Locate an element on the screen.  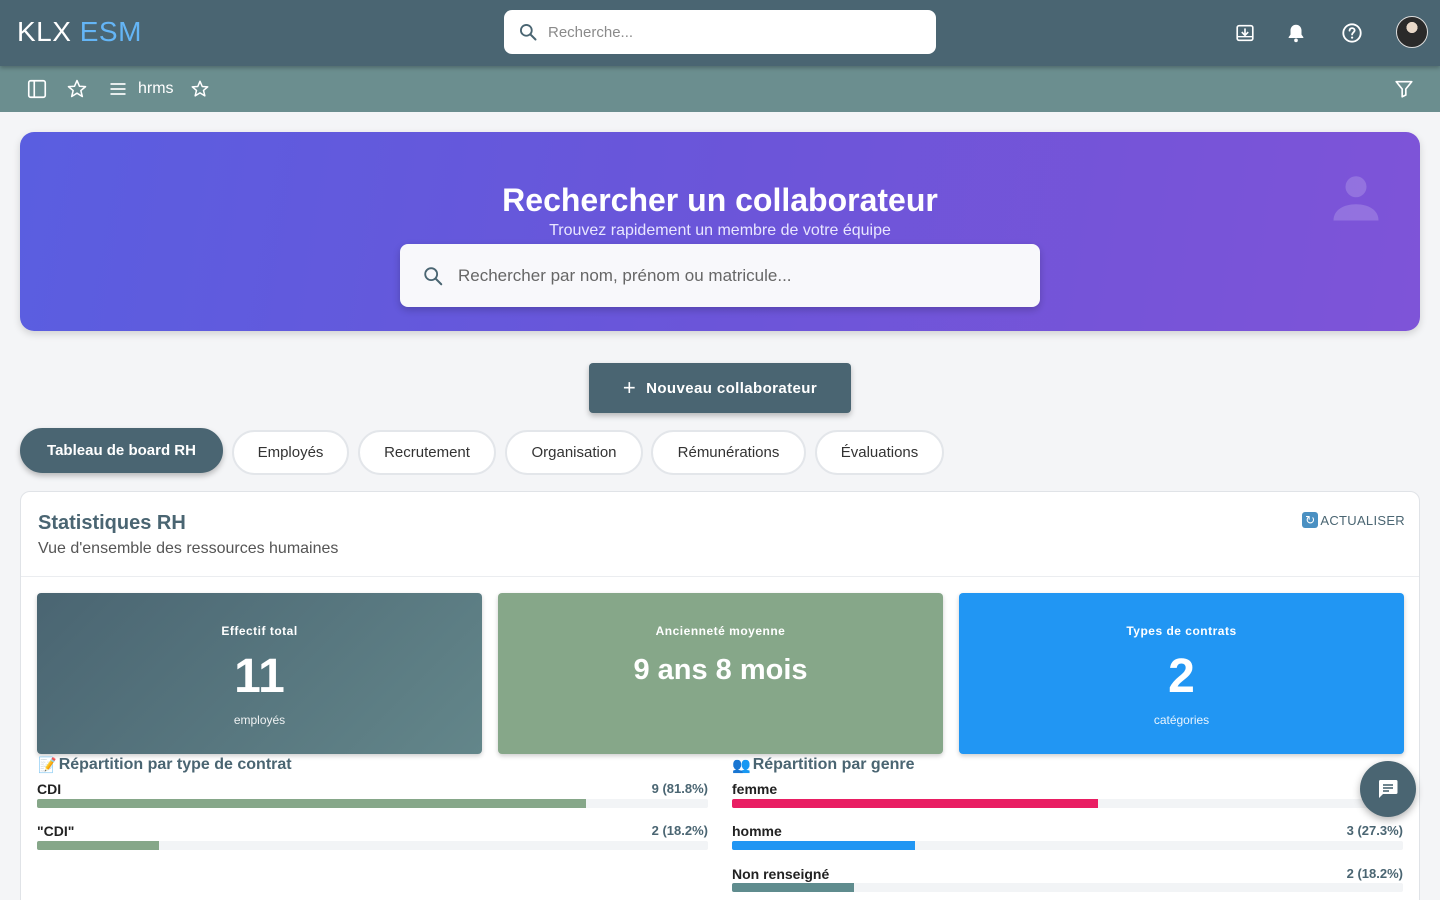
tab-employees: Employés is located at coordinates (290, 452).